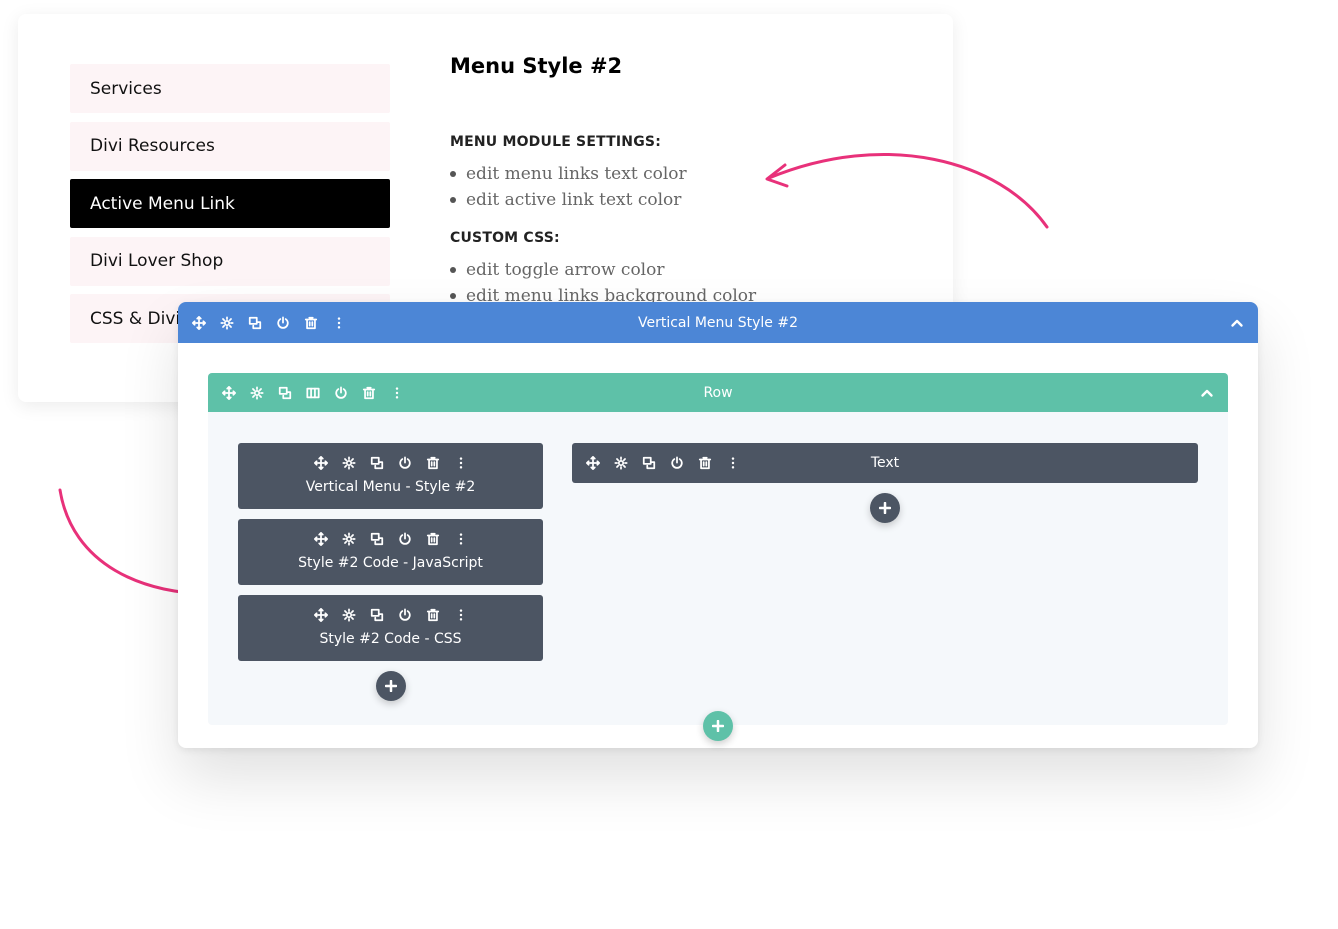 The image size is (1338, 929). What do you see at coordinates (390, 639) in the screenshot?
I see `module-label: Style #2 Code - CSS` at bounding box center [390, 639].